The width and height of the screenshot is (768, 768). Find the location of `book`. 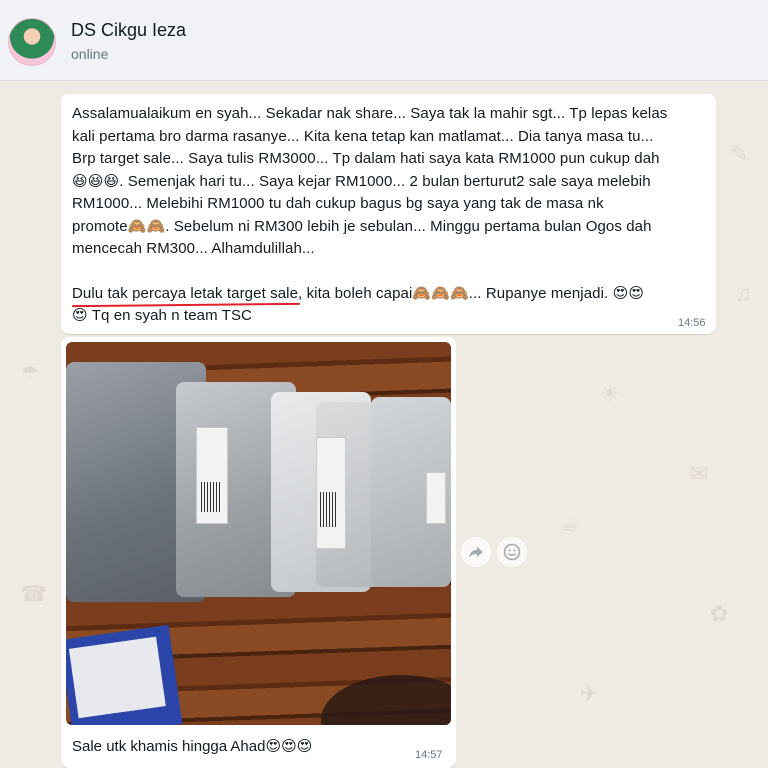

book is located at coordinates (124, 674).